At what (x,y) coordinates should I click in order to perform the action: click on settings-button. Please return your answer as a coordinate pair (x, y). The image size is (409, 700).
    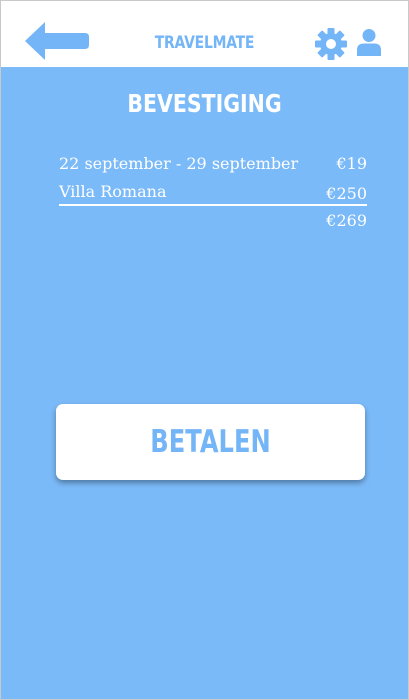
    Looking at the image, I should click on (331, 44).